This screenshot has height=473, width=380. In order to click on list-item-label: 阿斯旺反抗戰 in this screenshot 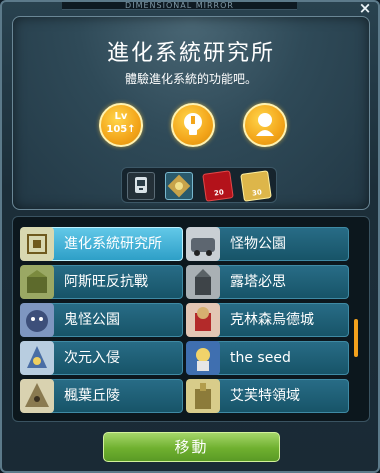, I will do `click(106, 282)`.